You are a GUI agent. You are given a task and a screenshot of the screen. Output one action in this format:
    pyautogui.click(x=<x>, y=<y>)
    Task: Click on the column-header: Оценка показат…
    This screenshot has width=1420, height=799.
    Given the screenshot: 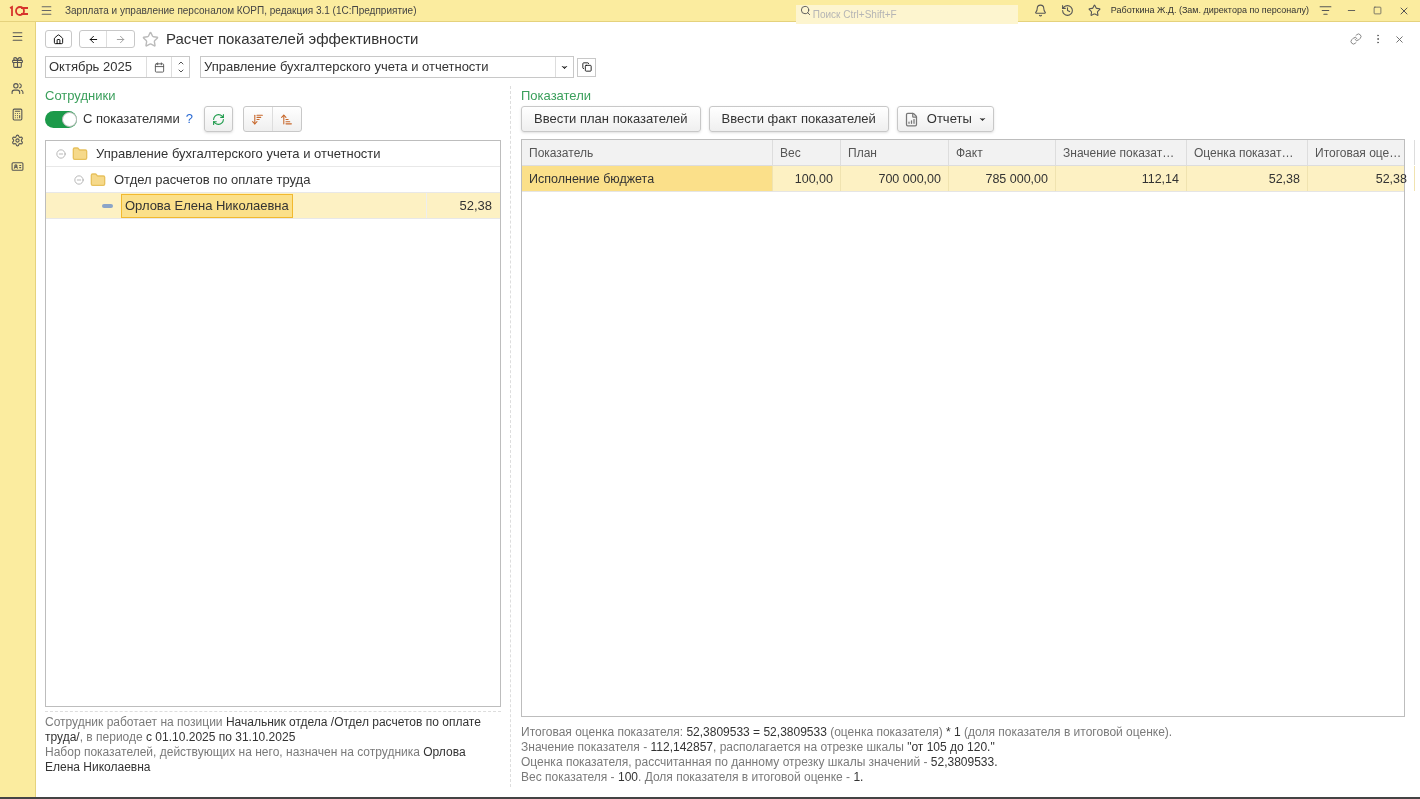 What is the action you would take?
    pyautogui.click(x=1247, y=152)
    